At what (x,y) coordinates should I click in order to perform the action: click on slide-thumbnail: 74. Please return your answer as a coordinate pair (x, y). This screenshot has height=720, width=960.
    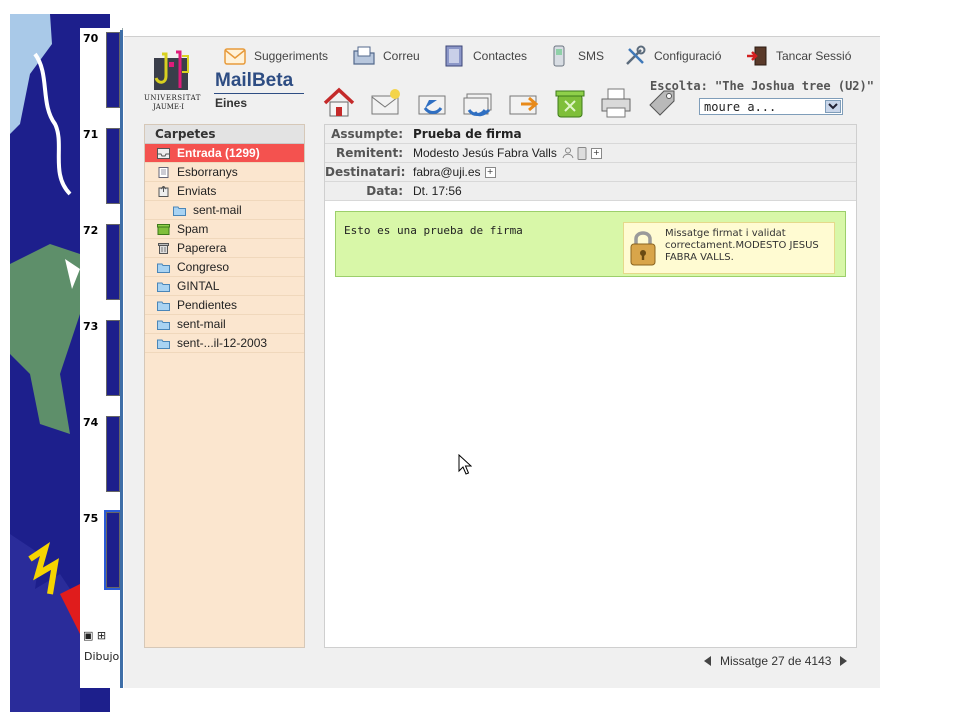
    Looking at the image, I should click on (101, 460).